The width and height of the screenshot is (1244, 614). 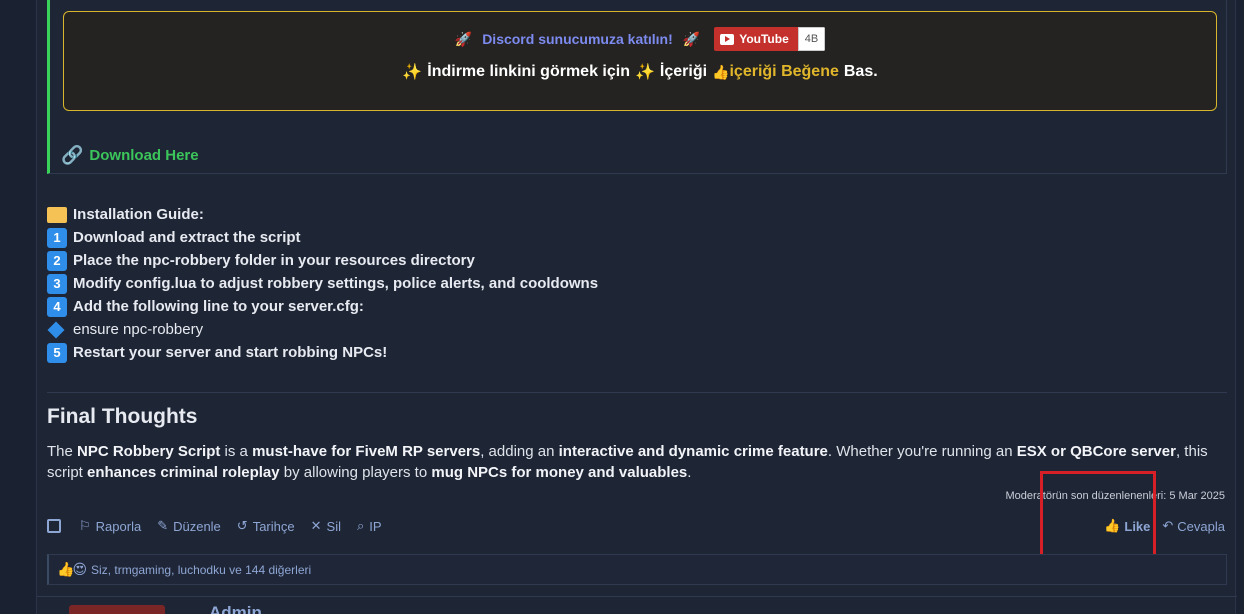 I want to click on youtube-label: YouTube, so click(x=764, y=39).